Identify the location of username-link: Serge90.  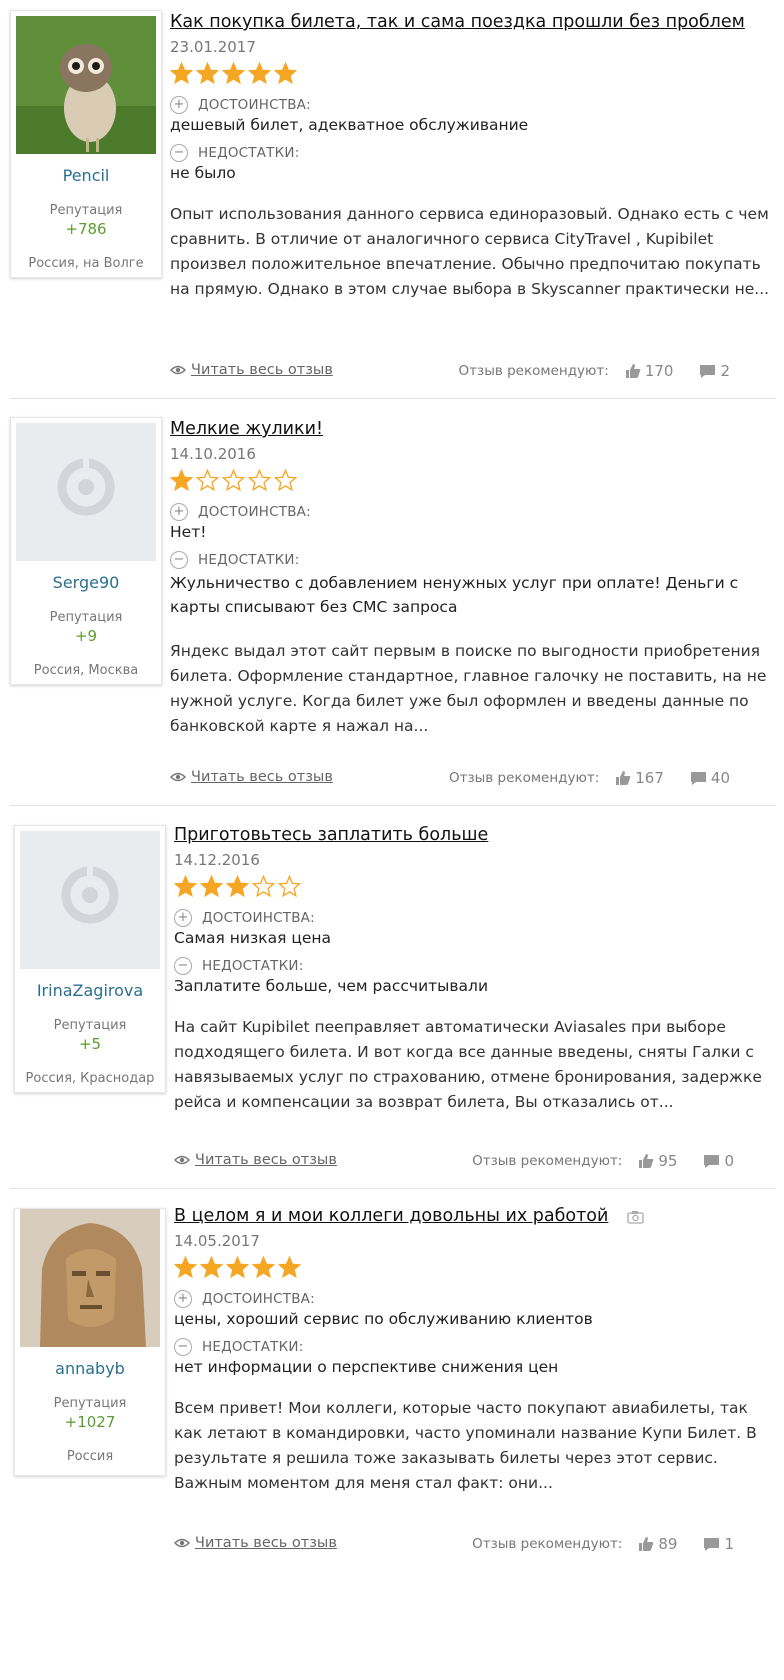
(86, 582).